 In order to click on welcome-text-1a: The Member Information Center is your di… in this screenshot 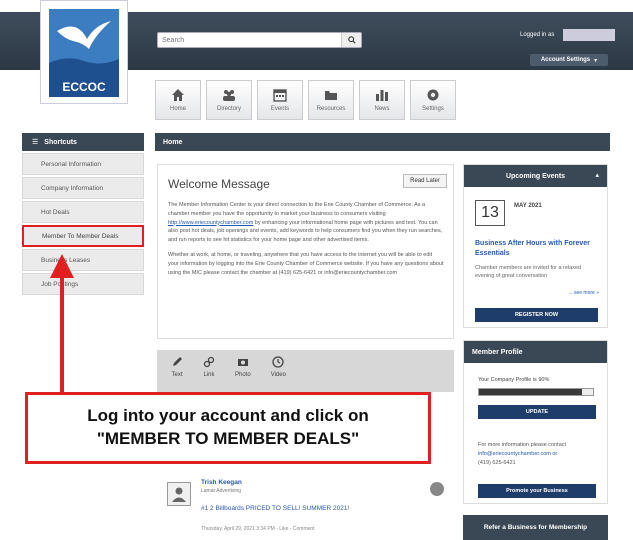, I will do `click(297, 209)`.